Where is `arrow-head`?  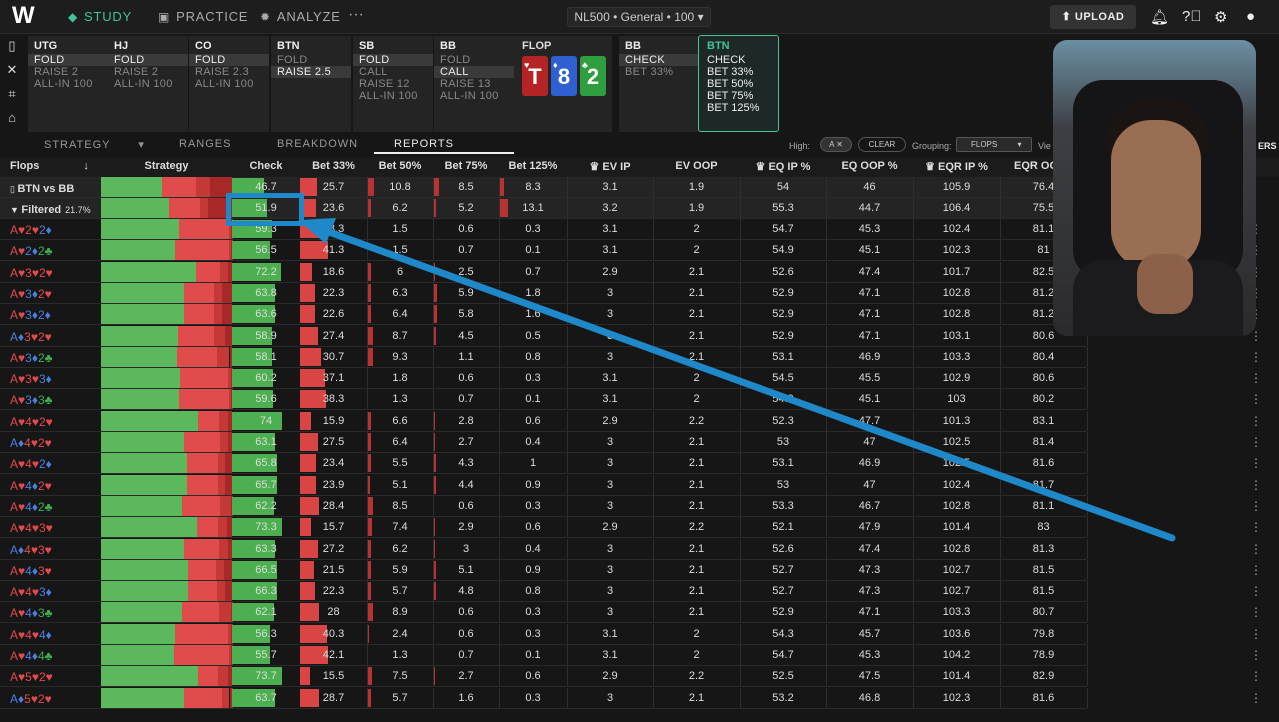 arrow-head is located at coordinates (317, 231).